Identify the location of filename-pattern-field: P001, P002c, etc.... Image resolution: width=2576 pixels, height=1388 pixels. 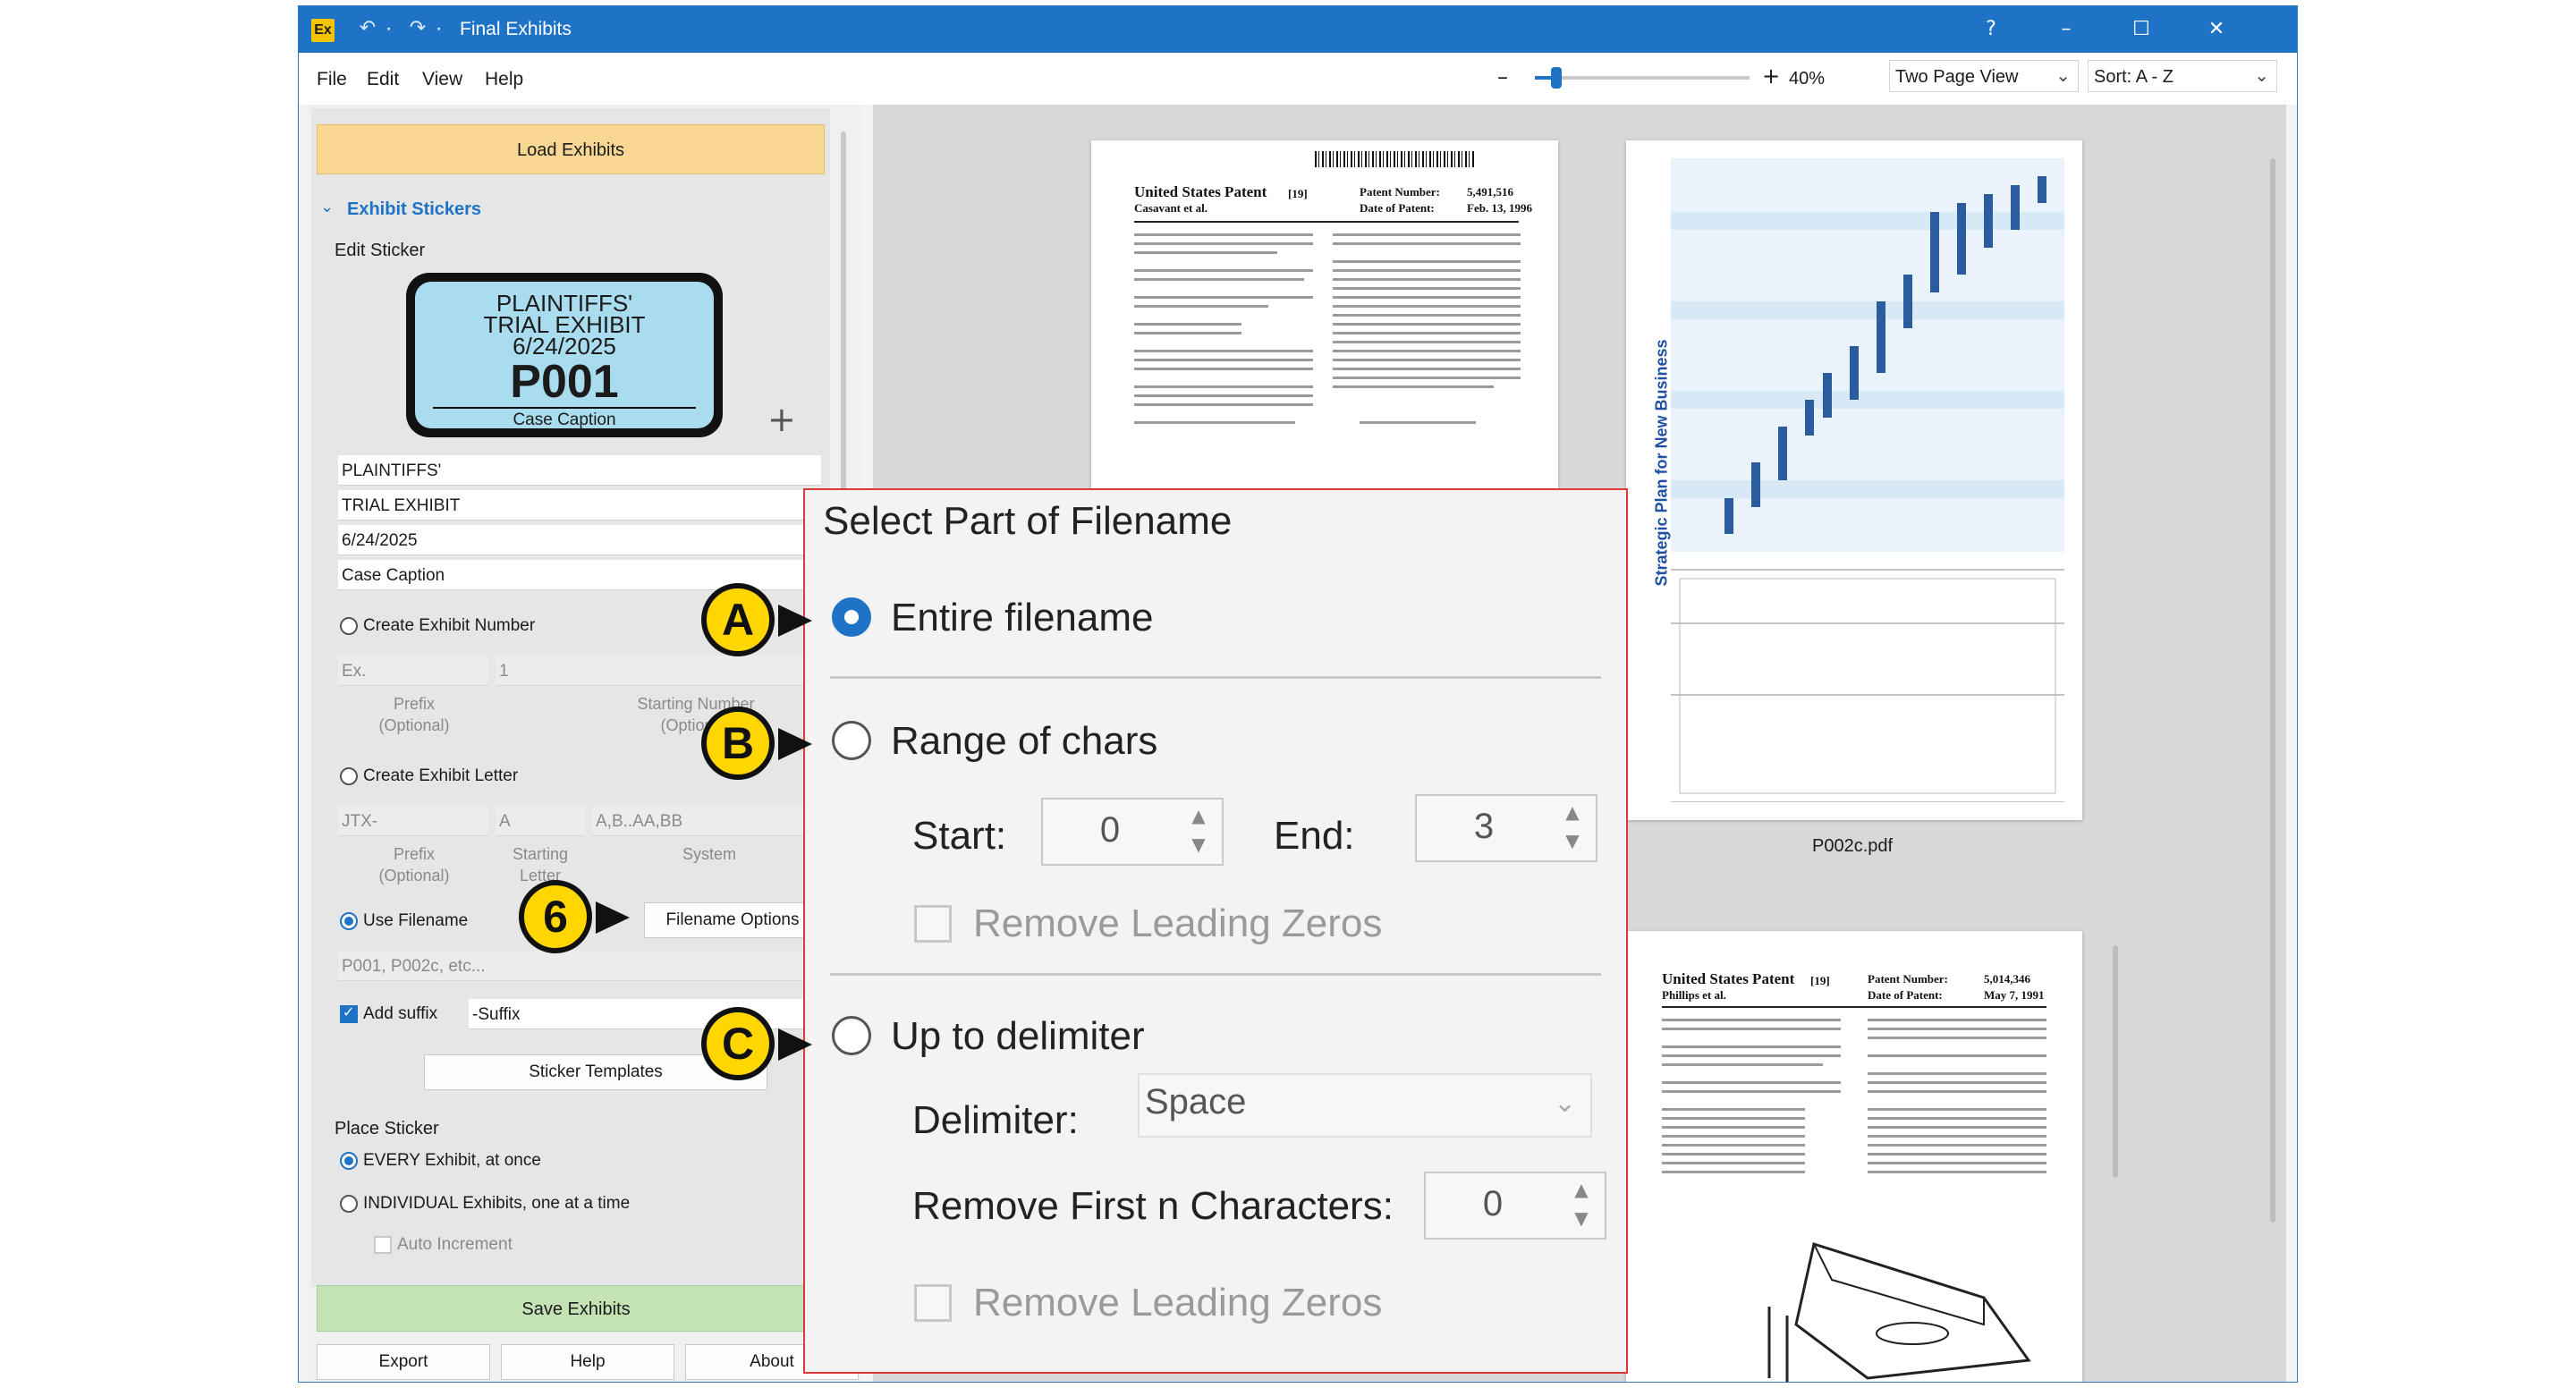
(579, 966).